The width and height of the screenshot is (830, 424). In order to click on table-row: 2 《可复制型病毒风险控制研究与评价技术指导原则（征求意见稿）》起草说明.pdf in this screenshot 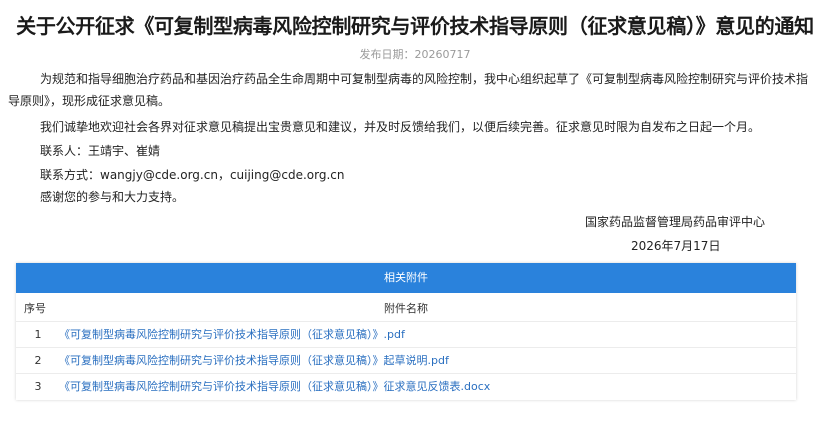, I will do `click(406, 361)`.